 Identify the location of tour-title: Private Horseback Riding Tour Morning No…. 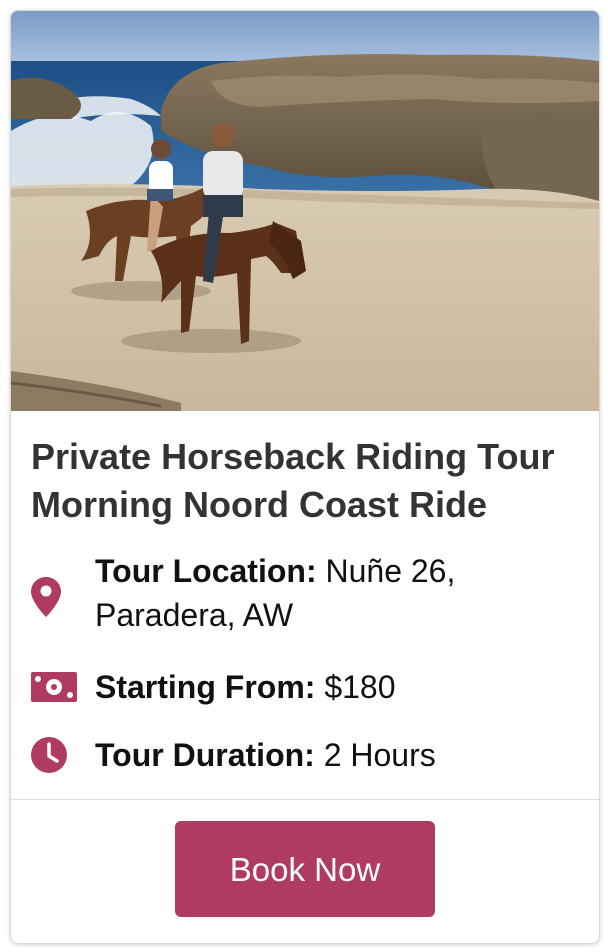
(305, 481).